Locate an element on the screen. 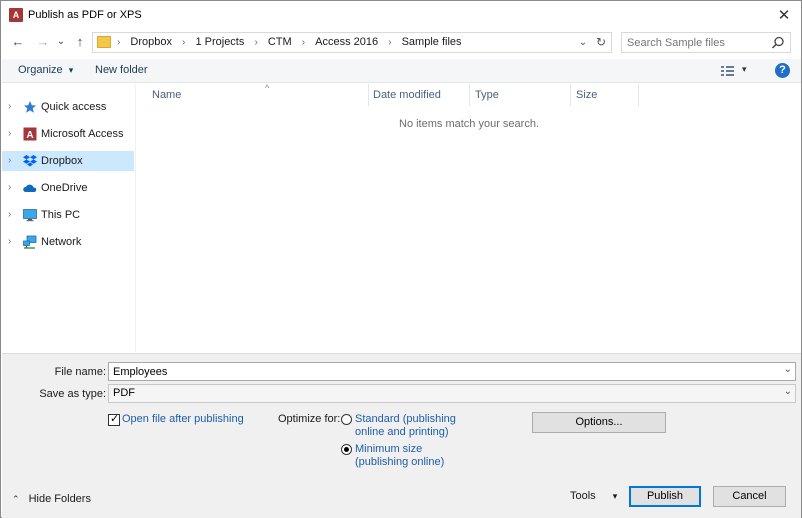 The width and height of the screenshot is (802, 518). optimize-for-label: Optimize for: is located at coordinates (309, 419).